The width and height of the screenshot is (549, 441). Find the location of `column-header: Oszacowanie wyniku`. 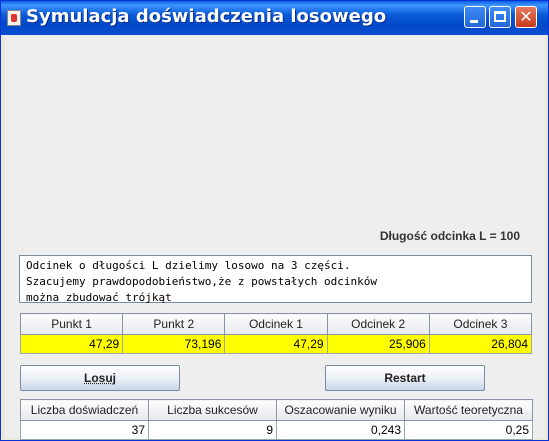

column-header: Oszacowanie wyniku is located at coordinates (340, 410).